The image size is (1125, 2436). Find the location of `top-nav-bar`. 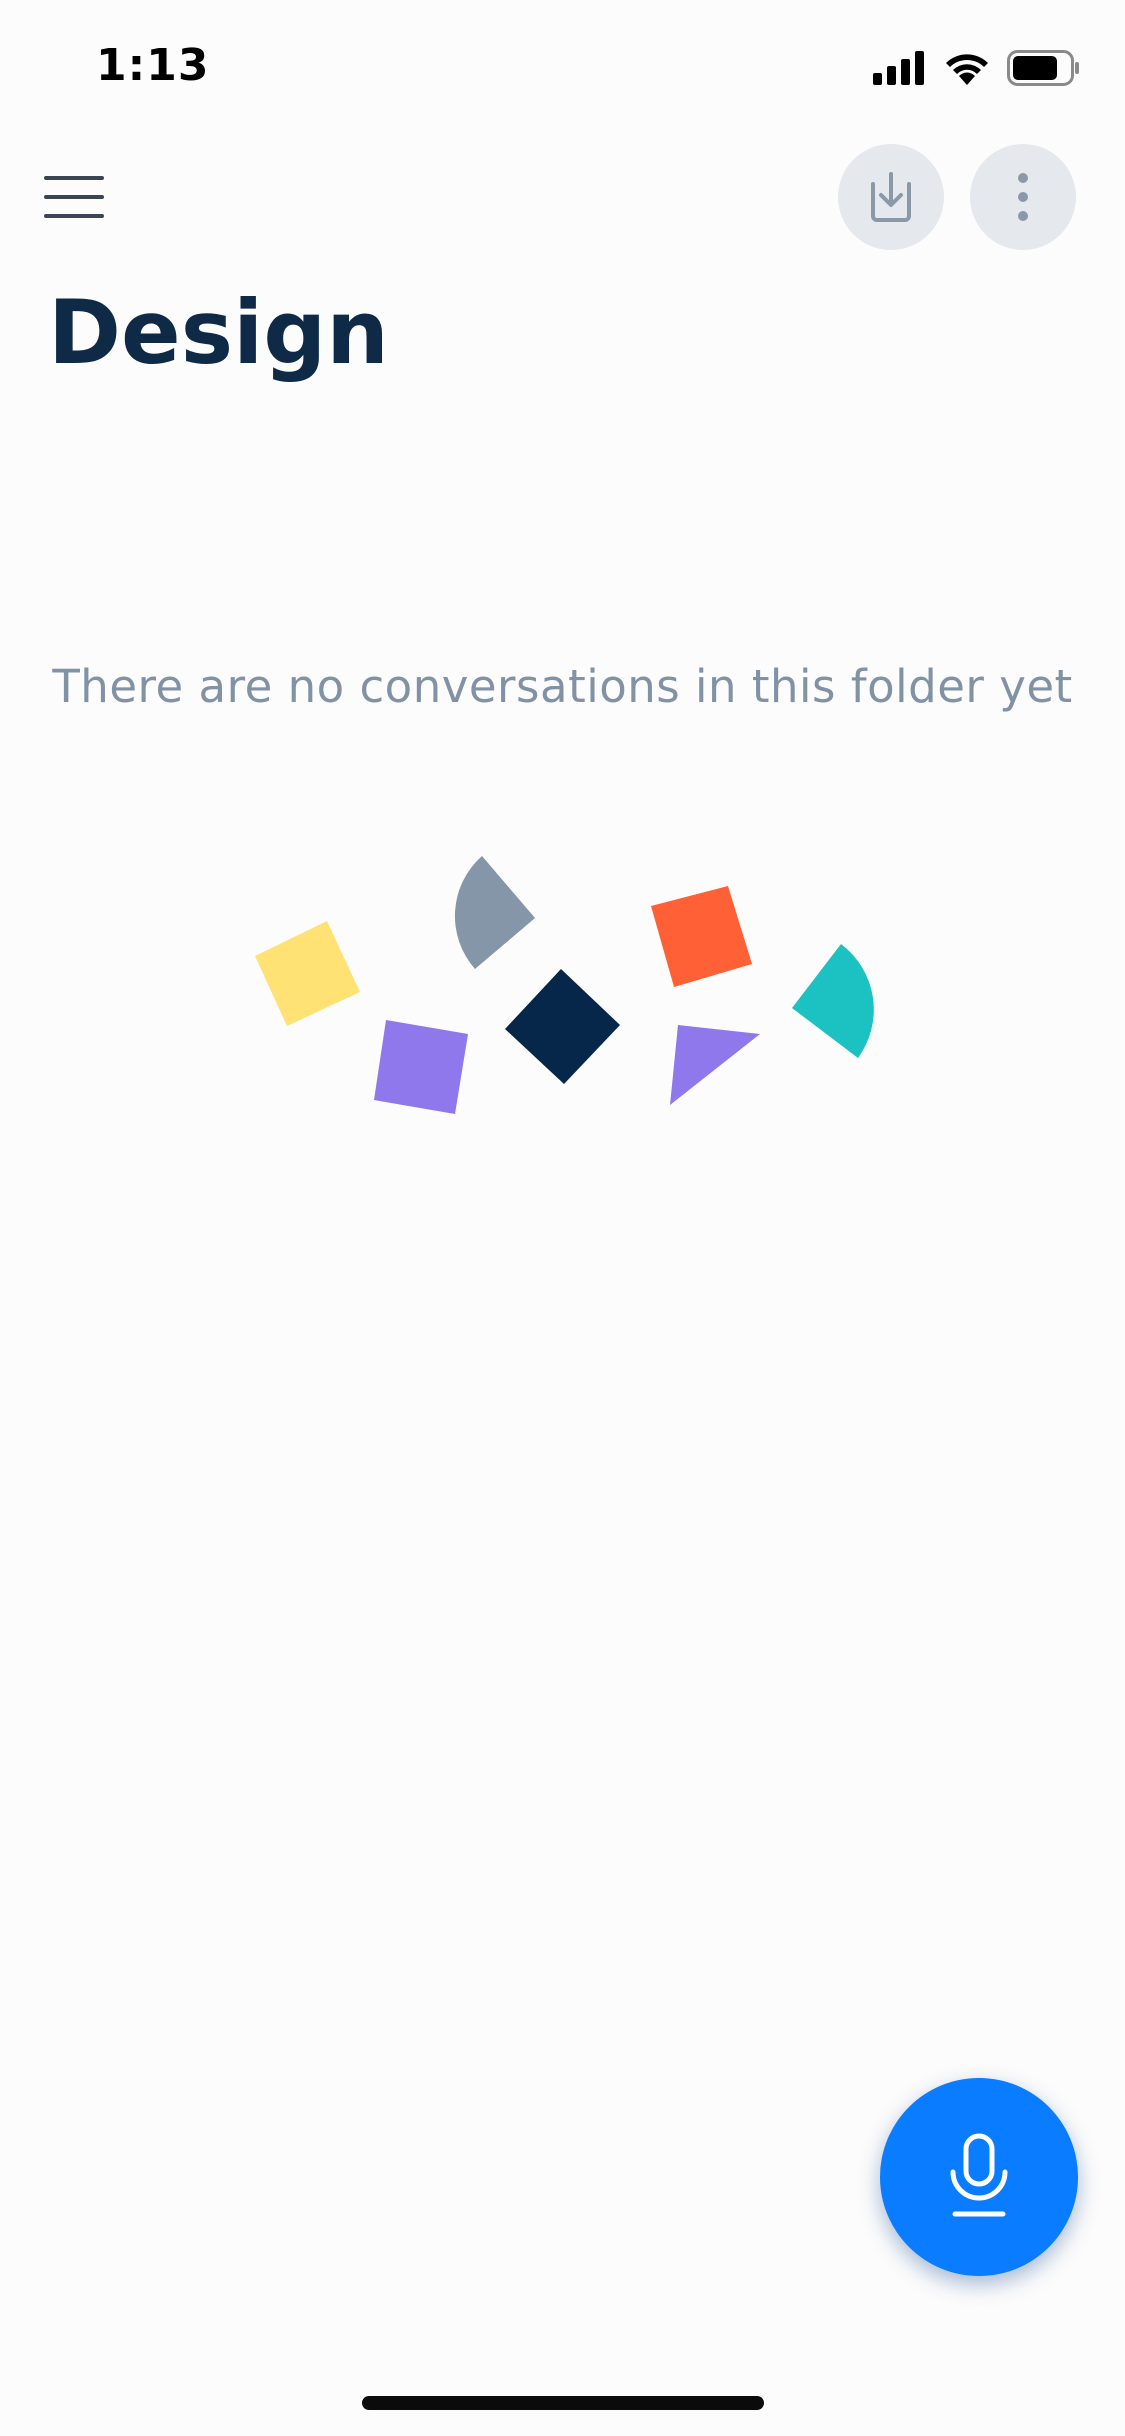

top-nav-bar is located at coordinates (562, 195).